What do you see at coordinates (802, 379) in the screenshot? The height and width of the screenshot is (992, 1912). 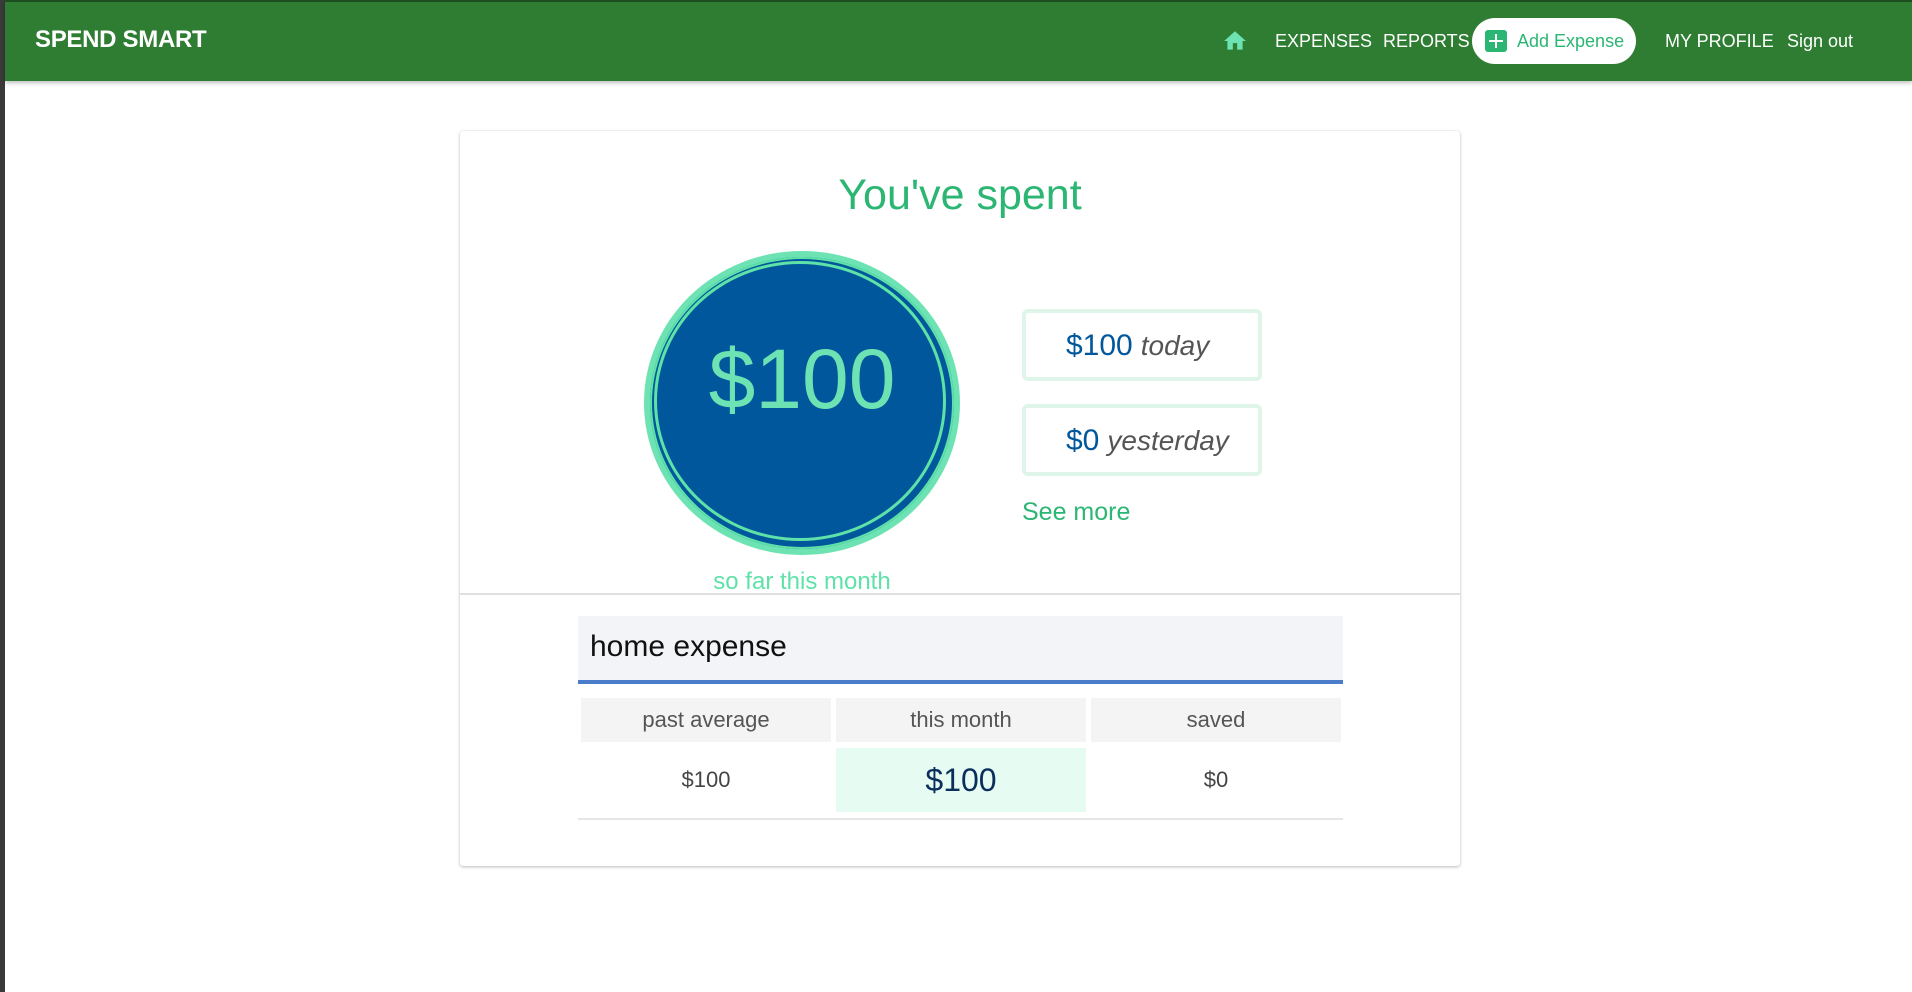 I see `month-total-amount: $100` at bounding box center [802, 379].